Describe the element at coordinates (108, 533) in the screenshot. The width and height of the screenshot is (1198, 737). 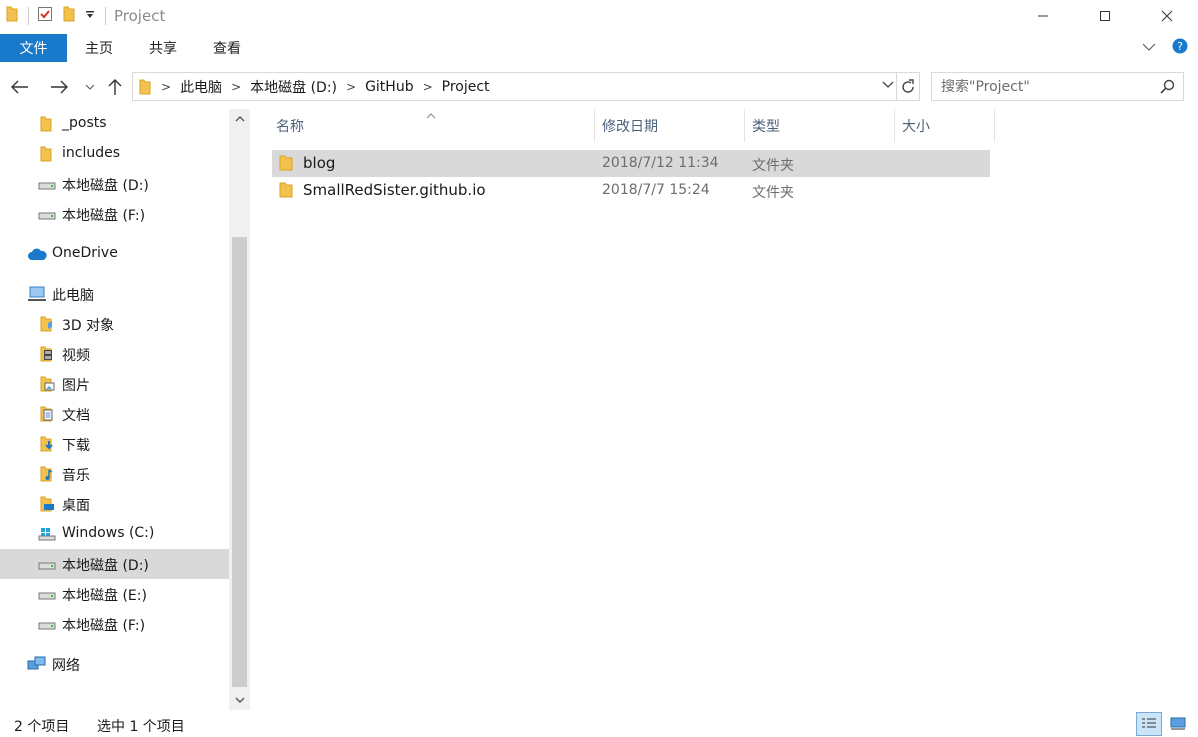
I see `sidebar-item-label: Windows (C:)` at that location.